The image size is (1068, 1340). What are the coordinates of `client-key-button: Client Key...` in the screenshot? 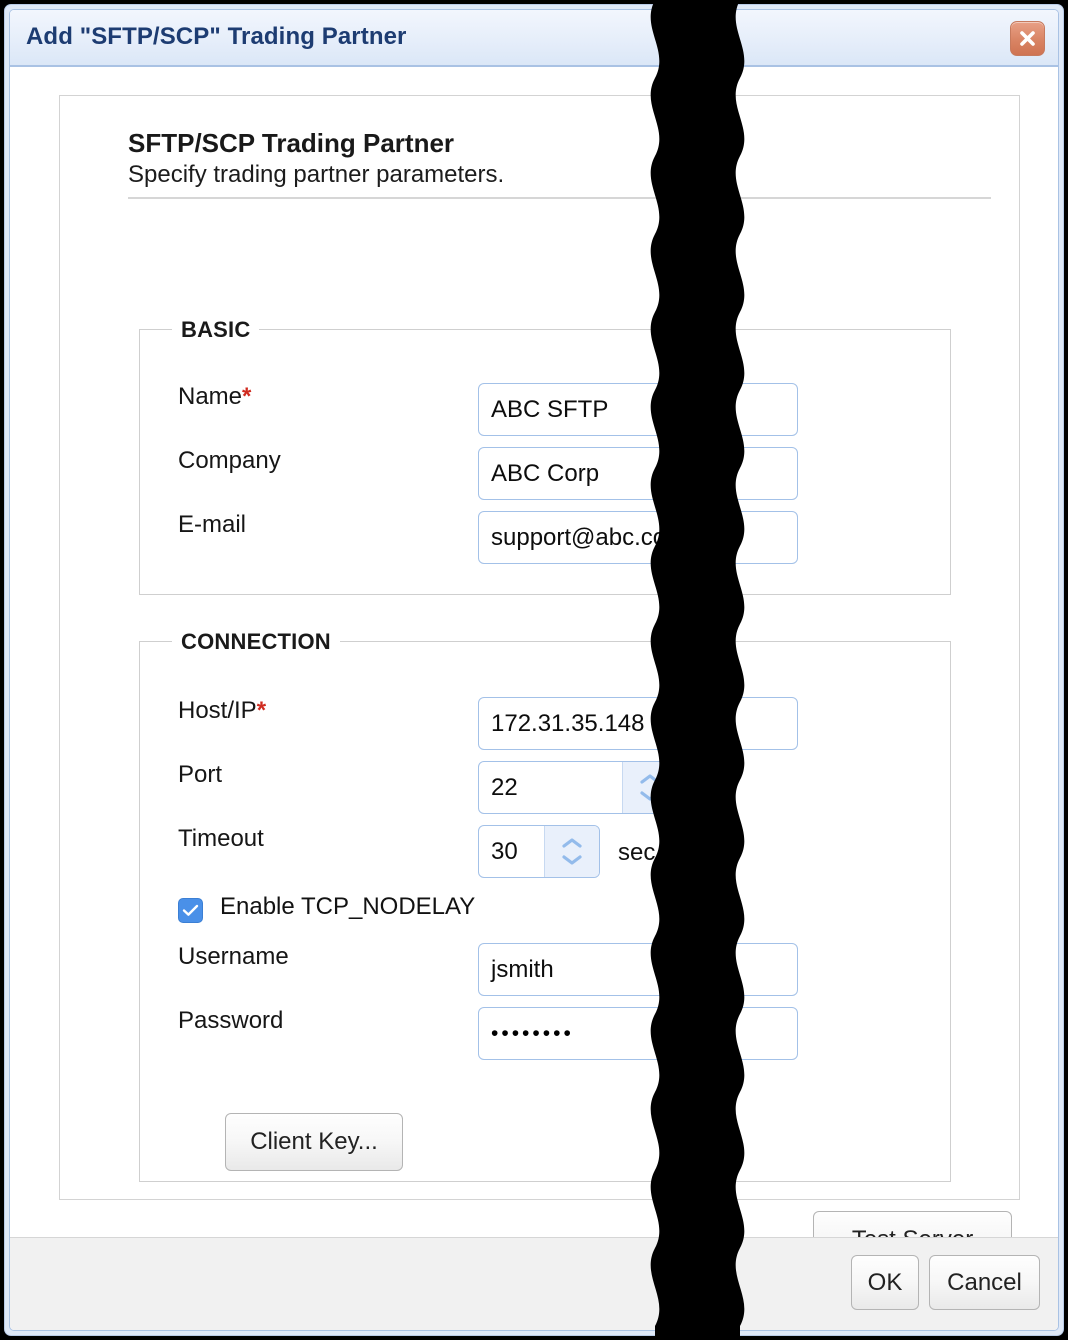 It's located at (314, 1142).